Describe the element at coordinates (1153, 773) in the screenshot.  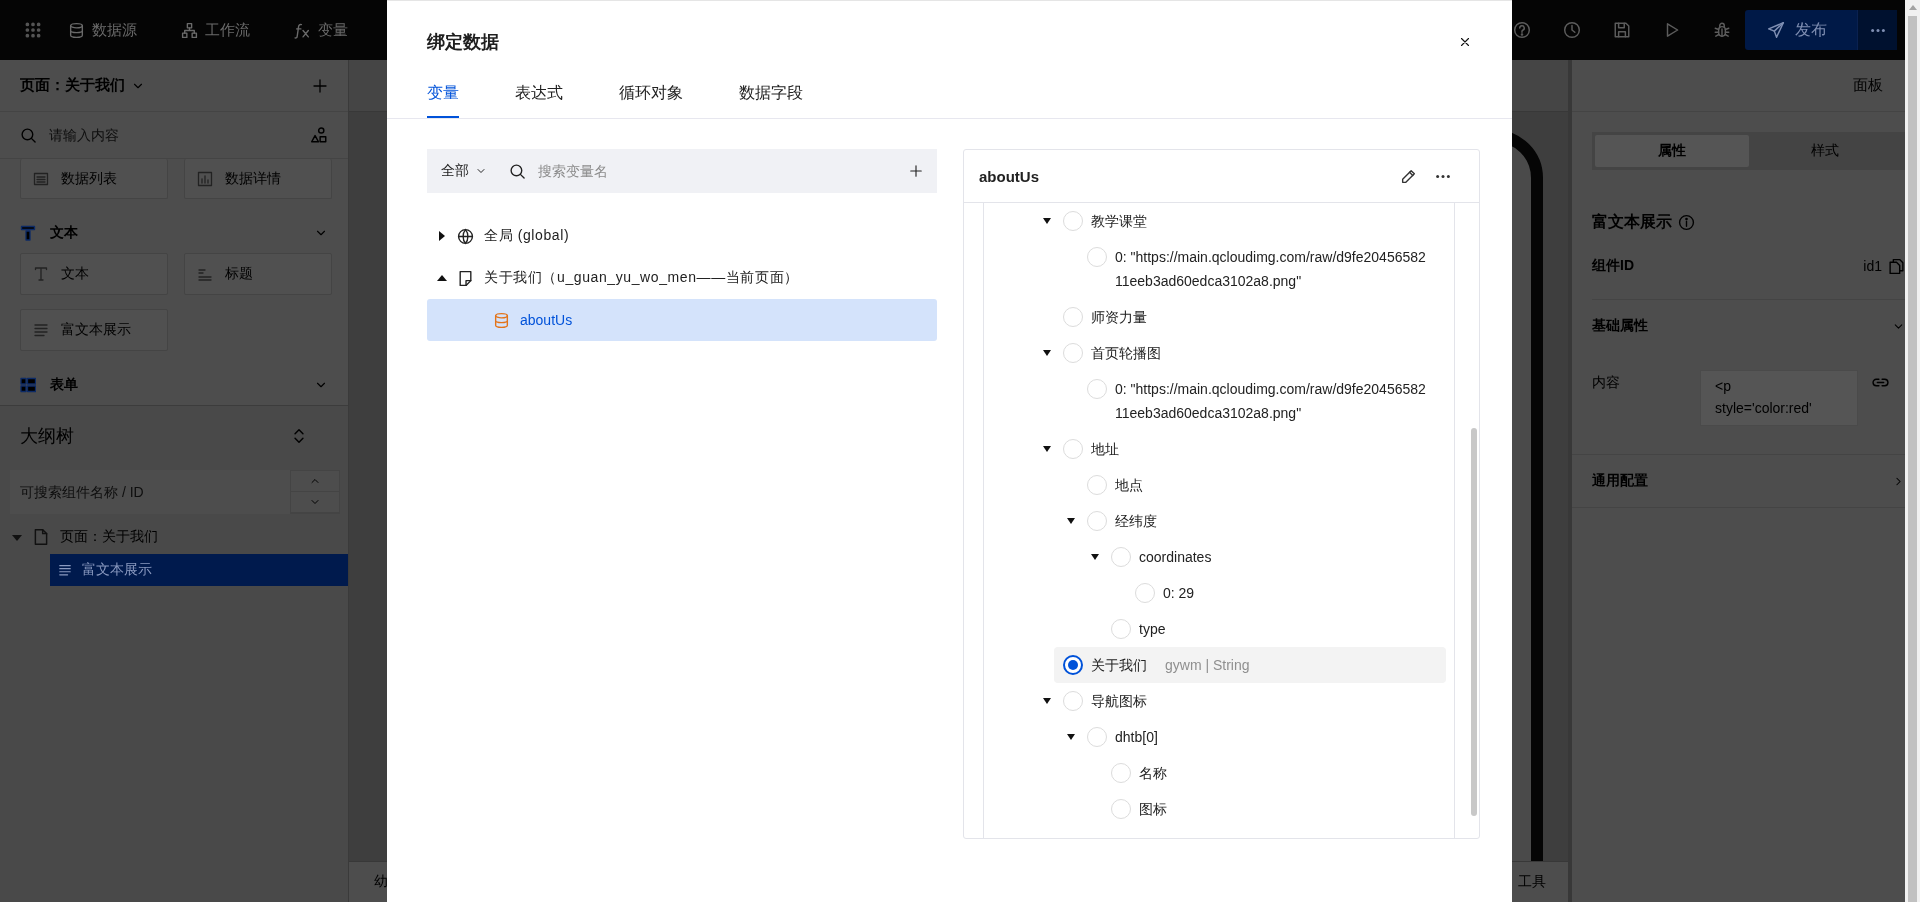
I see `field-label: 名称` at that location.